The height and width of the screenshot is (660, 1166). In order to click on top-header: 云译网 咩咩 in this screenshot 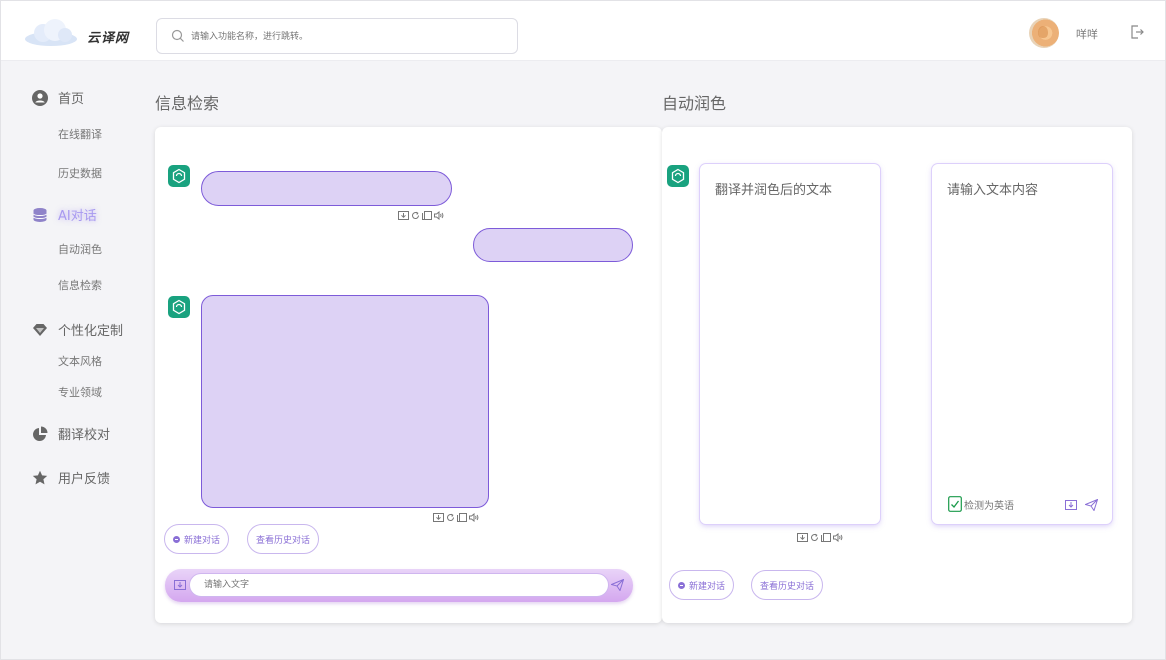, I will do `click(583, 31)`.